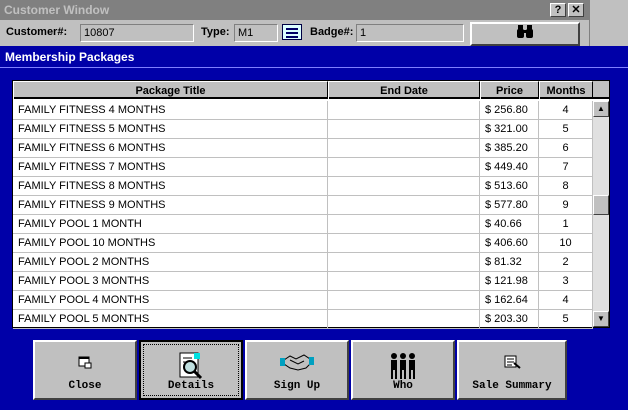 This screenshot has width=628, height=410. I want to click on magnifier-icon, so click(191, 366).